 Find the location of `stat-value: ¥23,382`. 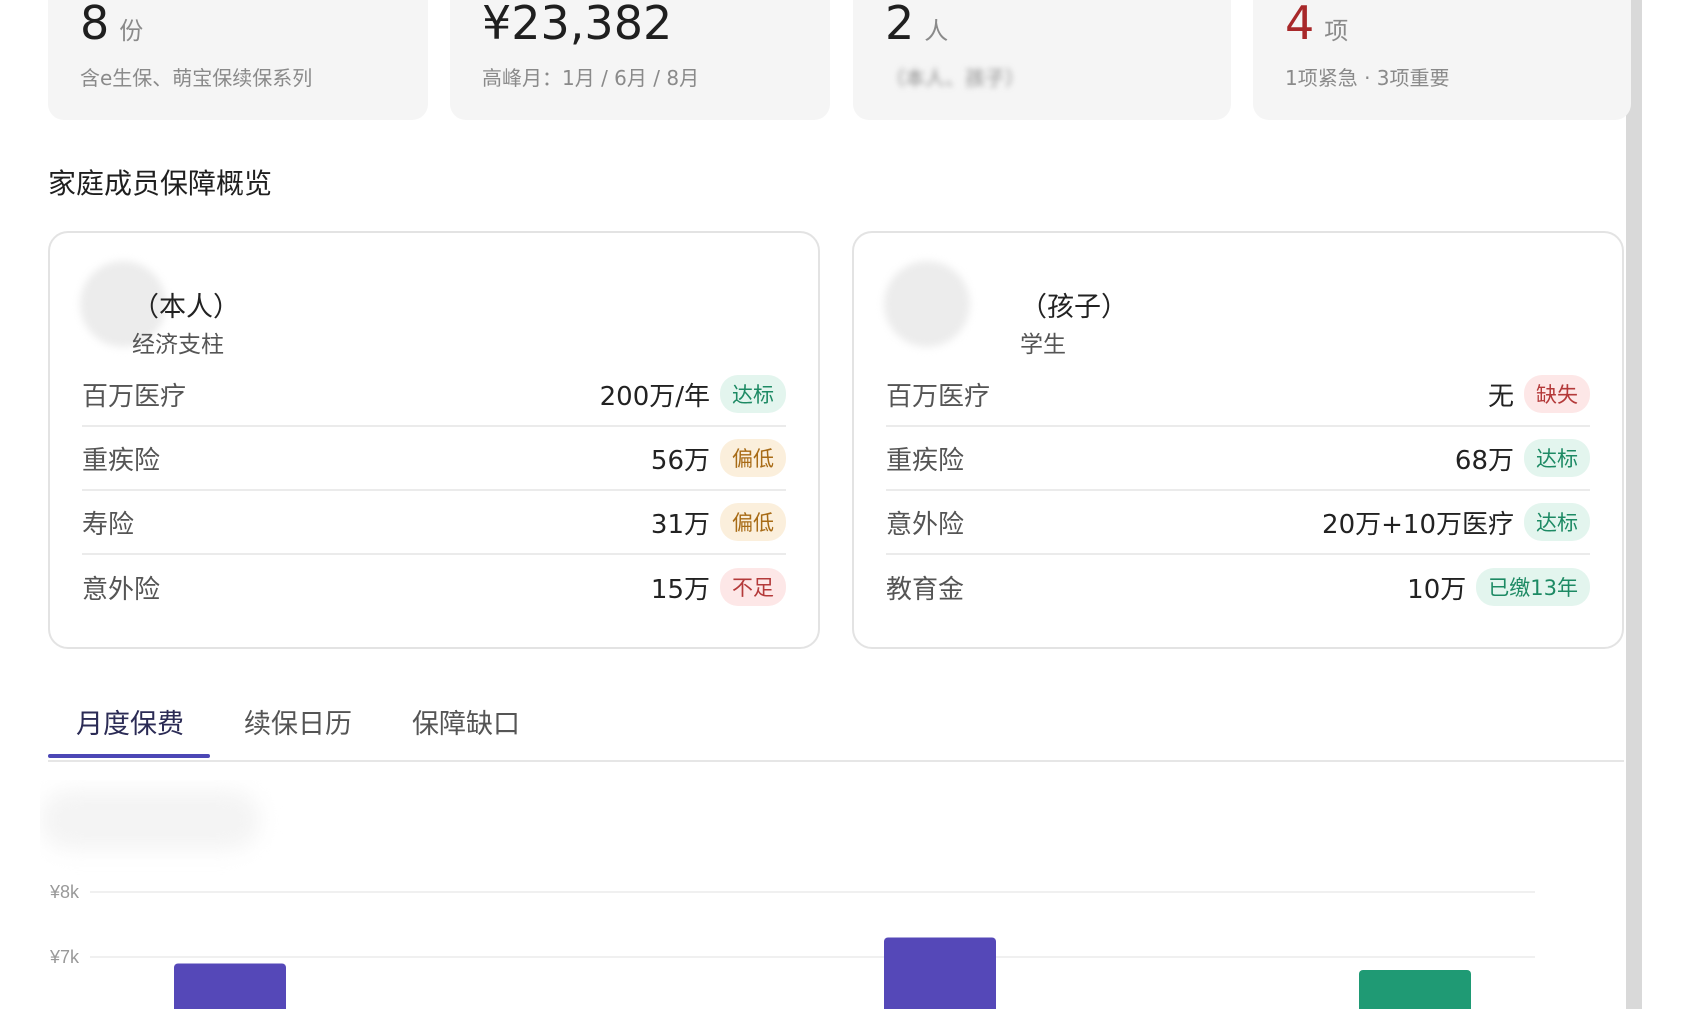

stat-value: ¥23,382 is located at coordinates (582, 25).